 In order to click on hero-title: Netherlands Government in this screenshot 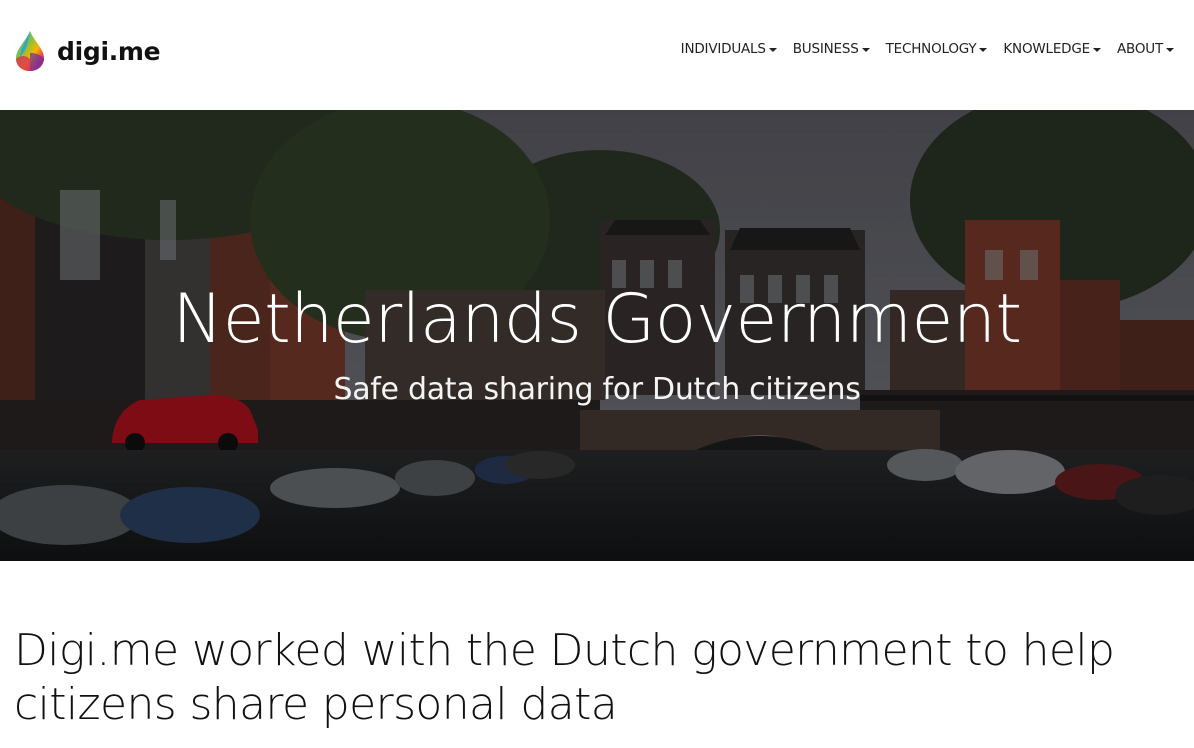, I will do `click(597, 319)`.